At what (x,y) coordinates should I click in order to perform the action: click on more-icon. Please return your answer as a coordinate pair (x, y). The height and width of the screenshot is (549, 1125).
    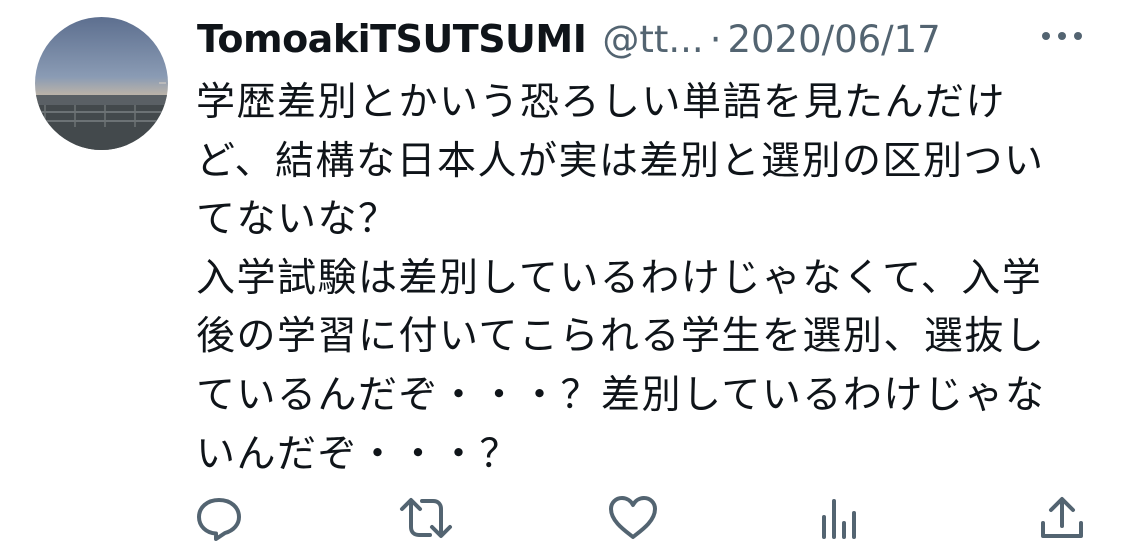
    Looking at the image, I should click on (1062, 36).